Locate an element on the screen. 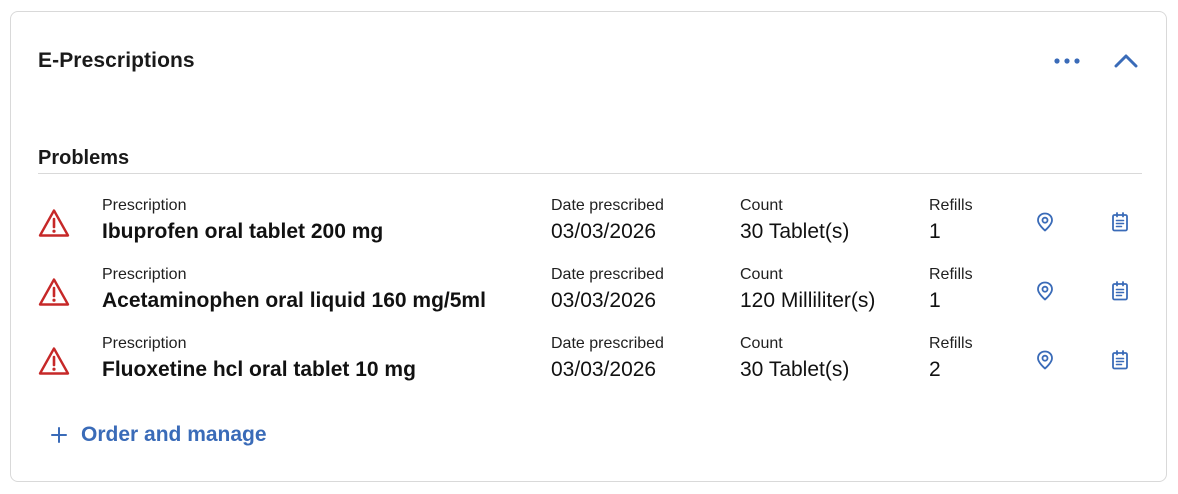  order-and-manage-link: Order and manage is located at coordinates (158, 435).